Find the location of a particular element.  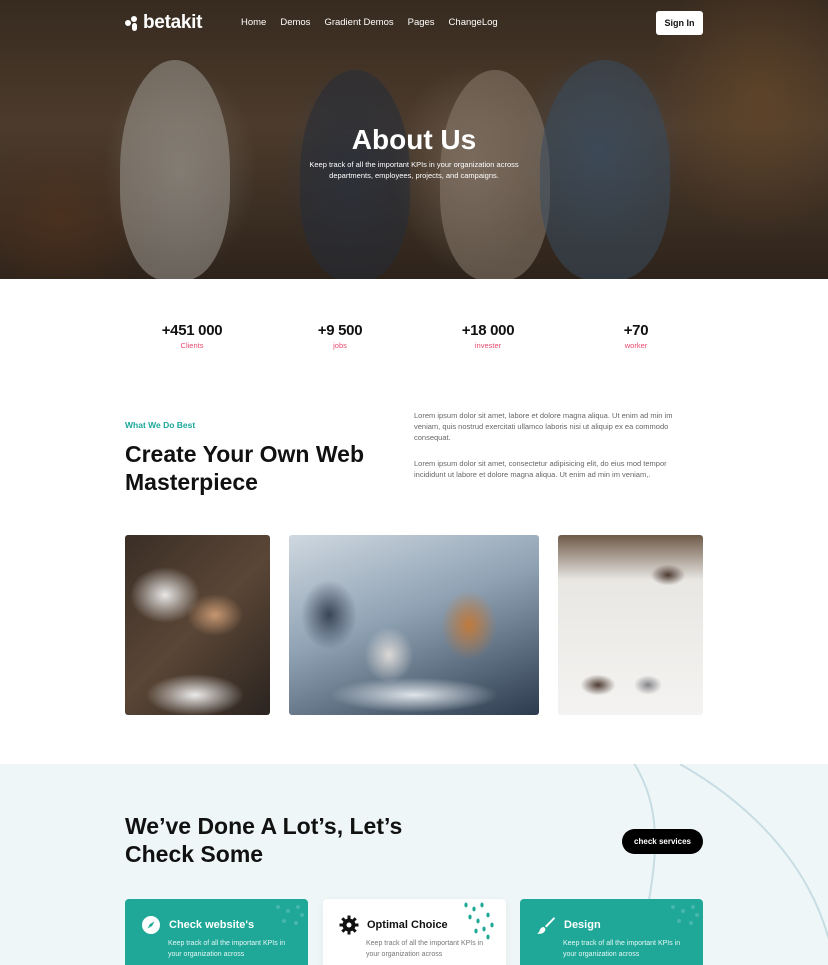

stat-value: +18 000 is located at coordinates (488, 330).